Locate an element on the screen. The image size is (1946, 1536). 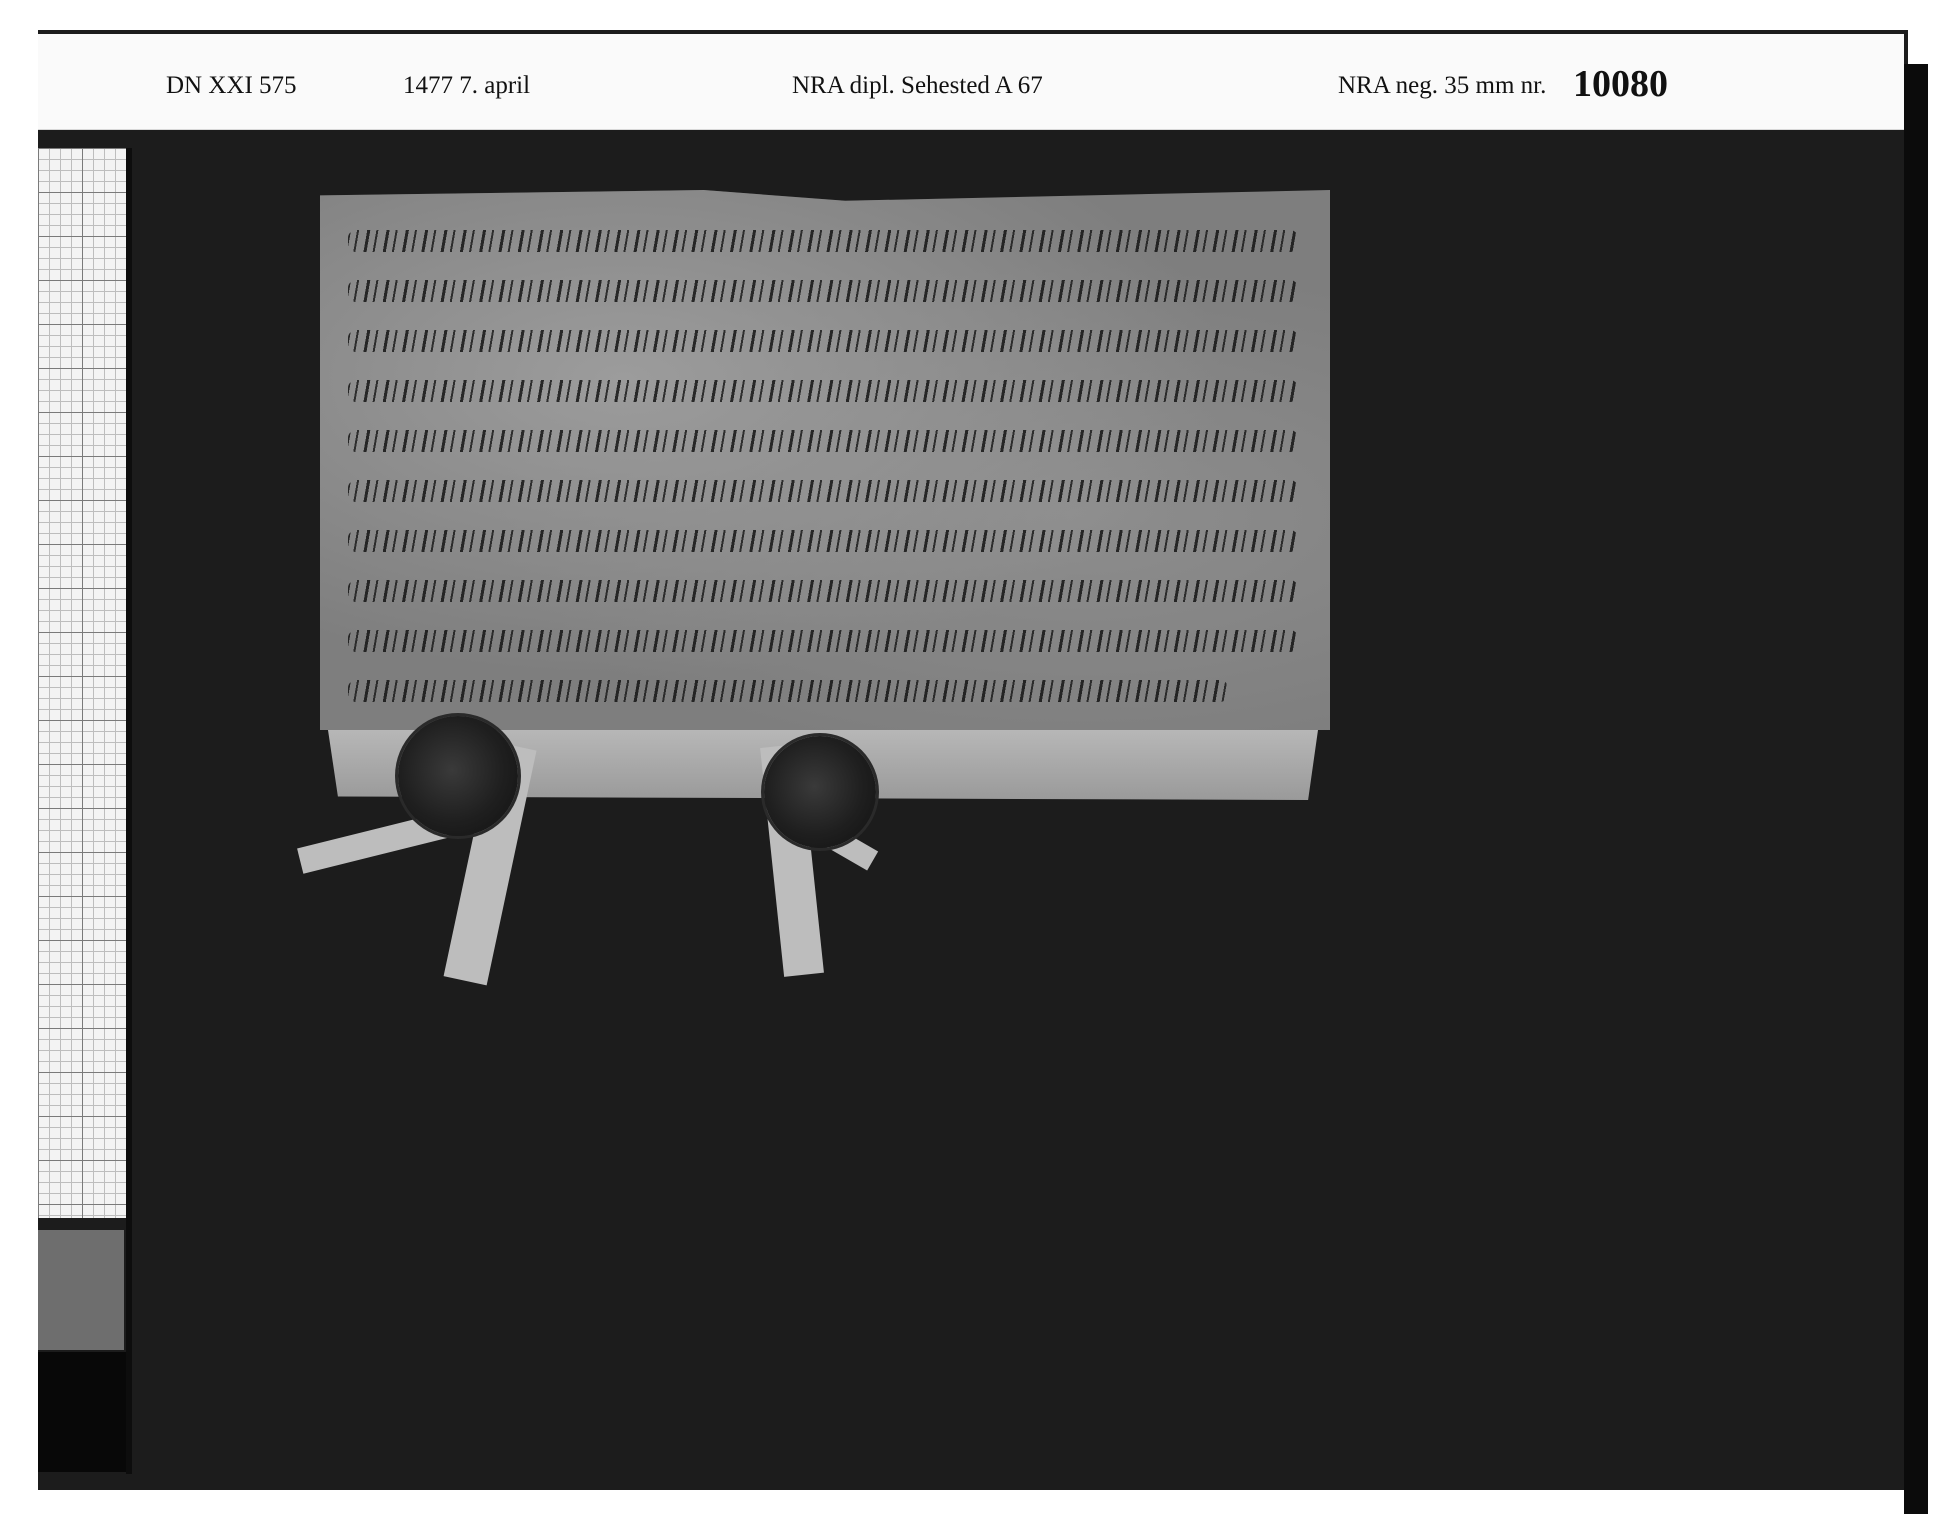
gray-scale-patch is located at coordinates (81, 1290).